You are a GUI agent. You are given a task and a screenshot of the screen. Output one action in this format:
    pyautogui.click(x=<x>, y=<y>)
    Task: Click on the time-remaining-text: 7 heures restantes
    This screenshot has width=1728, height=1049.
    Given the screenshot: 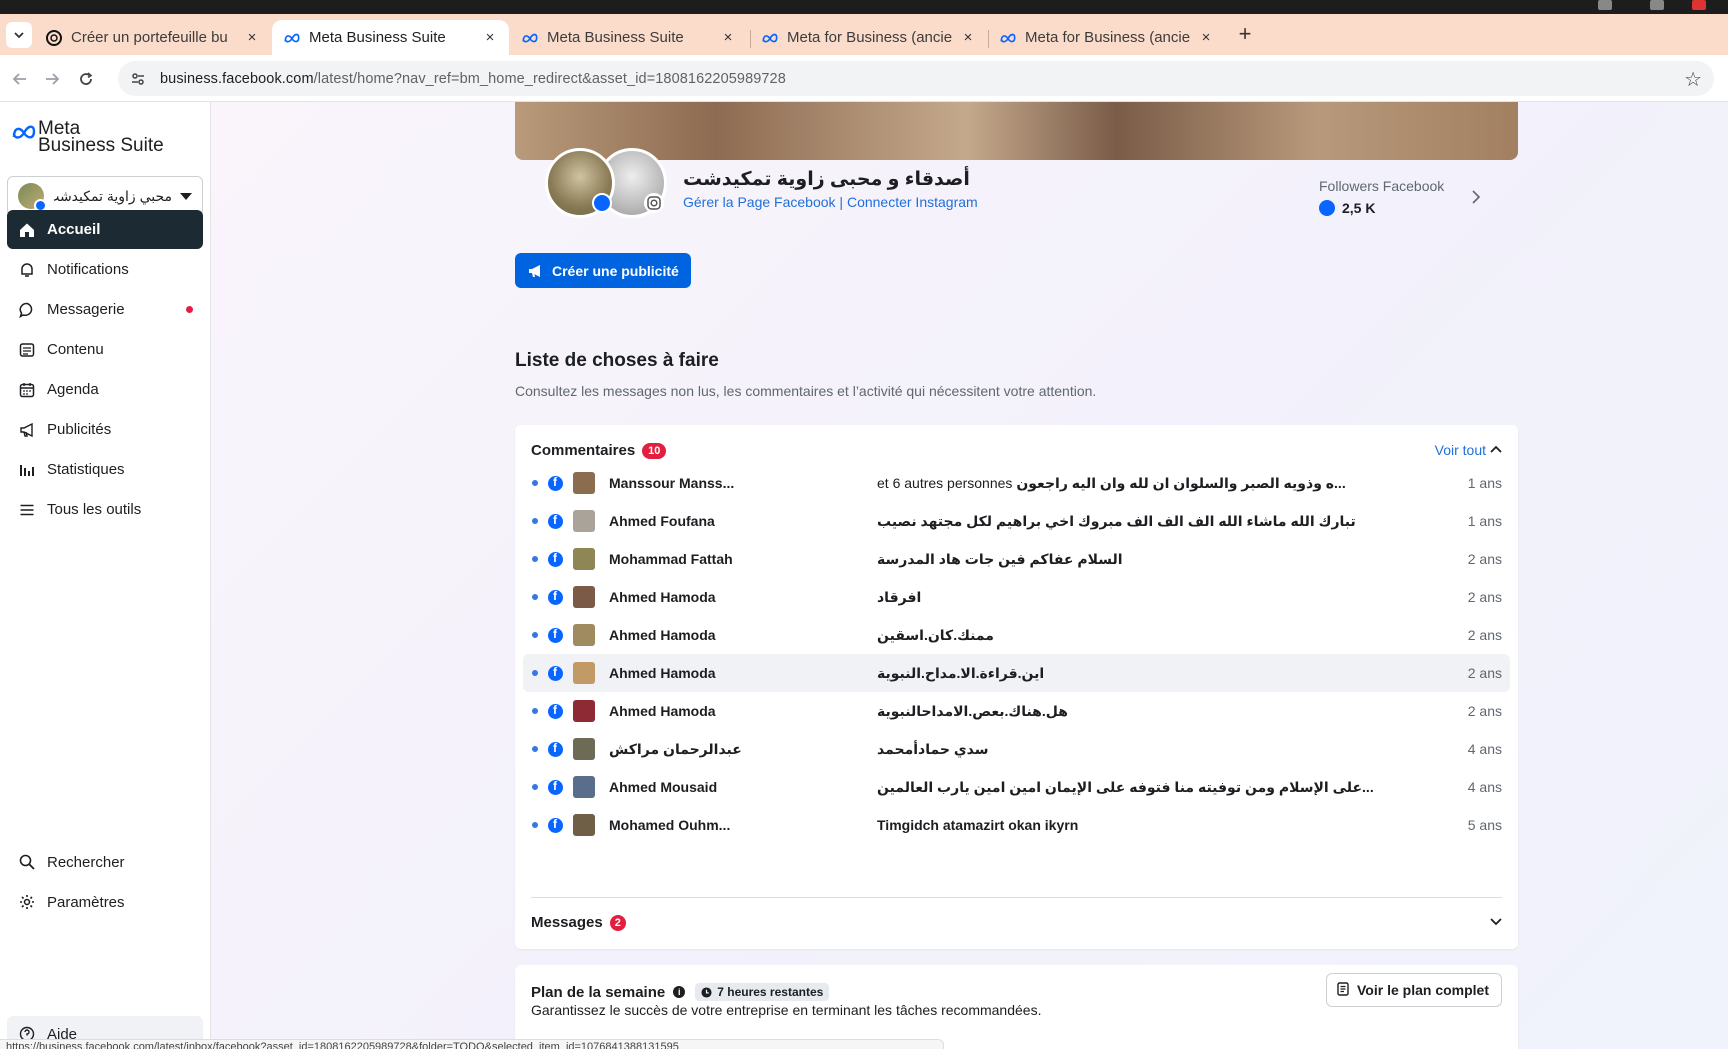 What is the action you would take?
    pyautogui.click(x=770, y=992)
    